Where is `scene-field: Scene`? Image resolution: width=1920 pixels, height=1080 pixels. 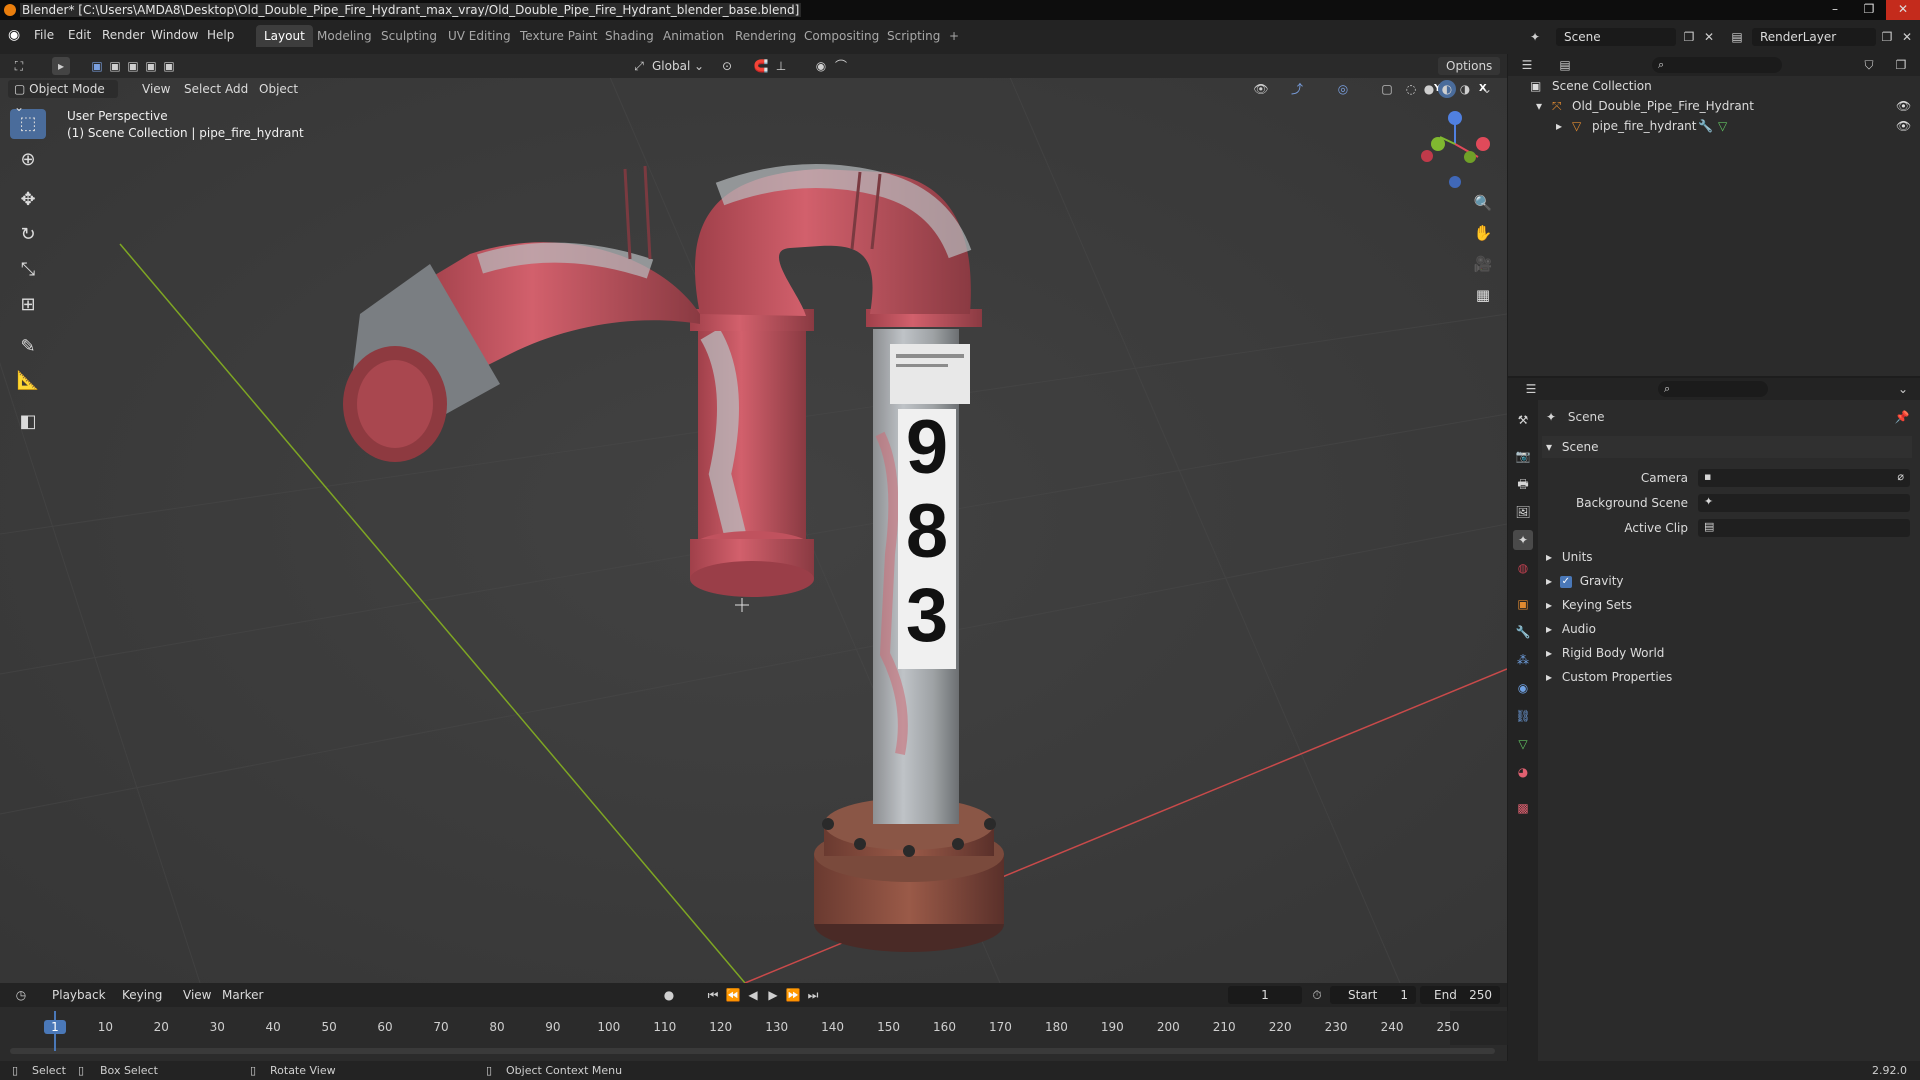
scene-field: Scene is located at coordinates (1616, 37).